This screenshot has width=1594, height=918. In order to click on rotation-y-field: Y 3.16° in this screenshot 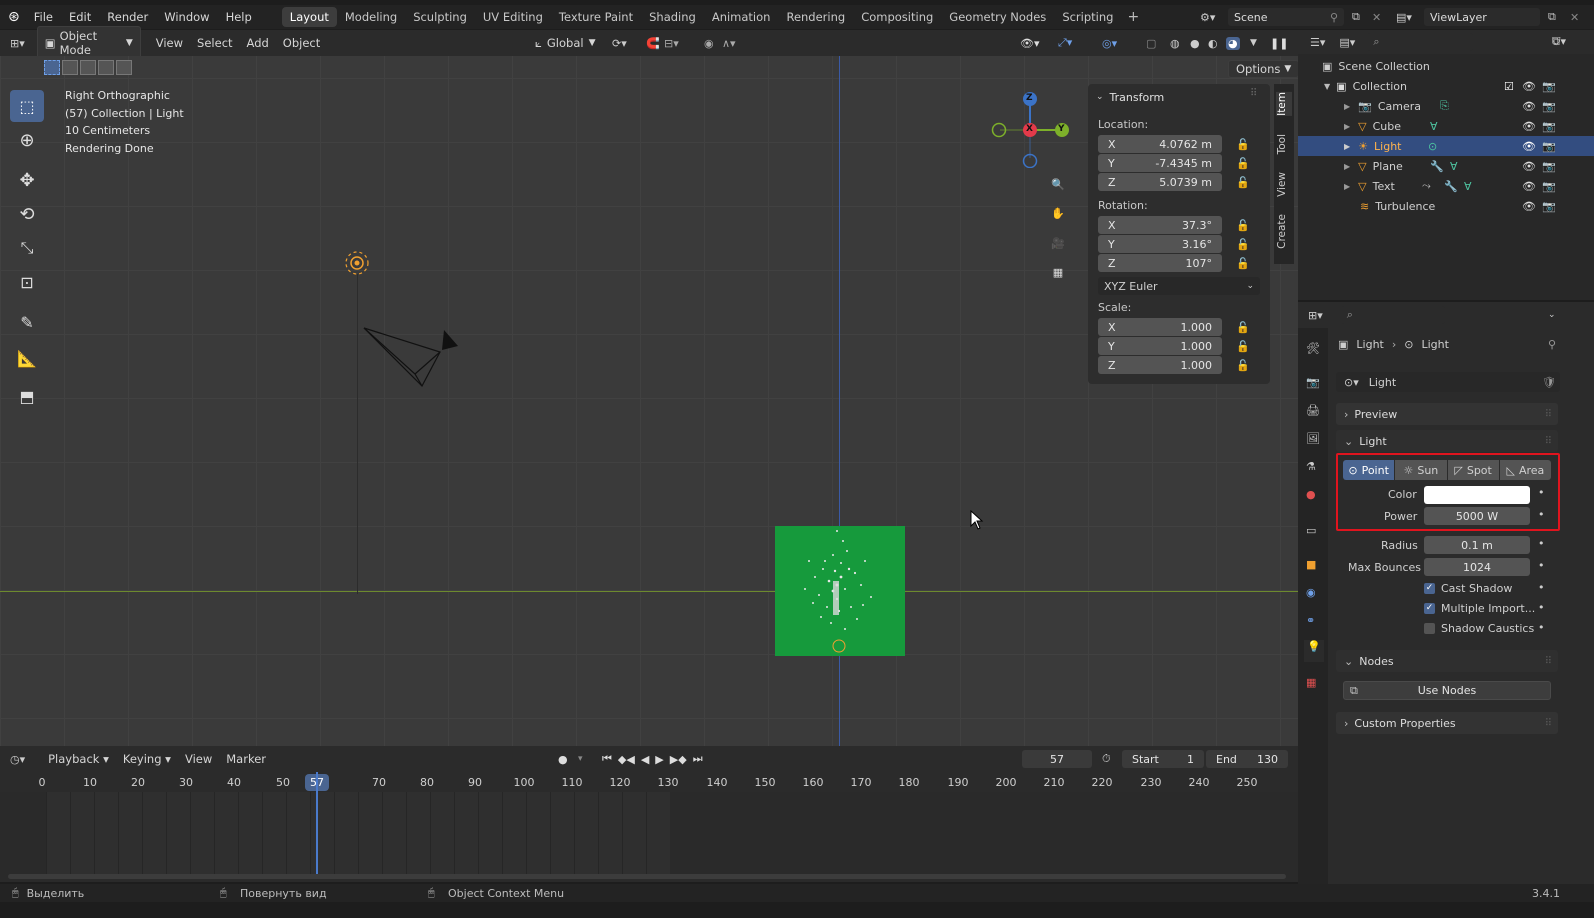, I will do `click(1160, 244)`.